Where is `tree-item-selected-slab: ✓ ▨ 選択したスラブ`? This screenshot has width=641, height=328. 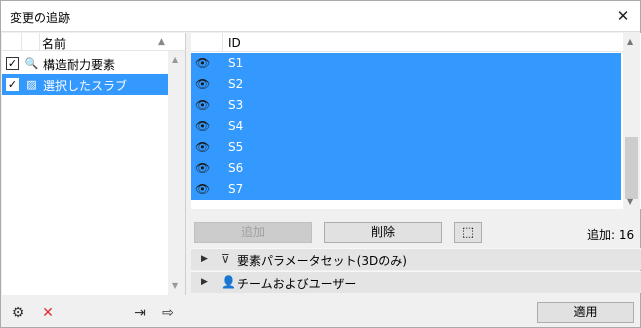
tree-item-selected-slab: ✓ ▨ 選択したスラブ is located at coordinates (85, 84).